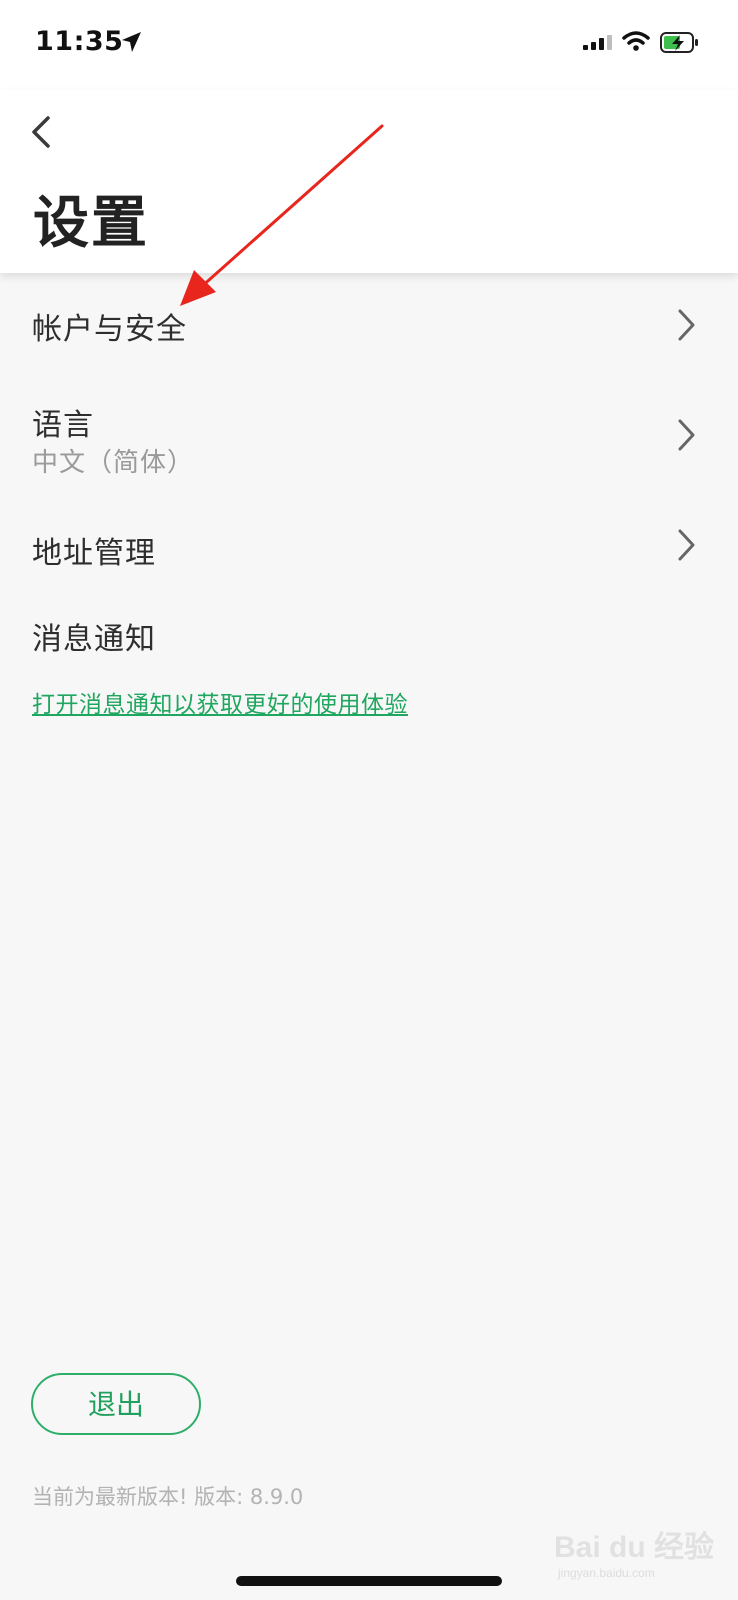 This screenshot has width=738, height=1600. I want to click on settings-item-label: 地址管理, so click(94, 553).